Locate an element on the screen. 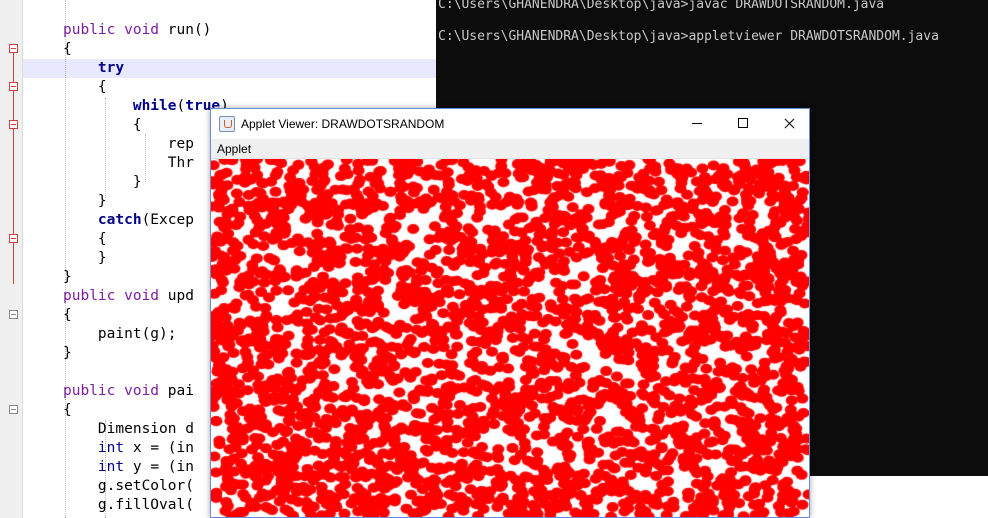 This screenshot has width=988, height=518. code-line: g.fillOval( is located at coordinates (128, 505).